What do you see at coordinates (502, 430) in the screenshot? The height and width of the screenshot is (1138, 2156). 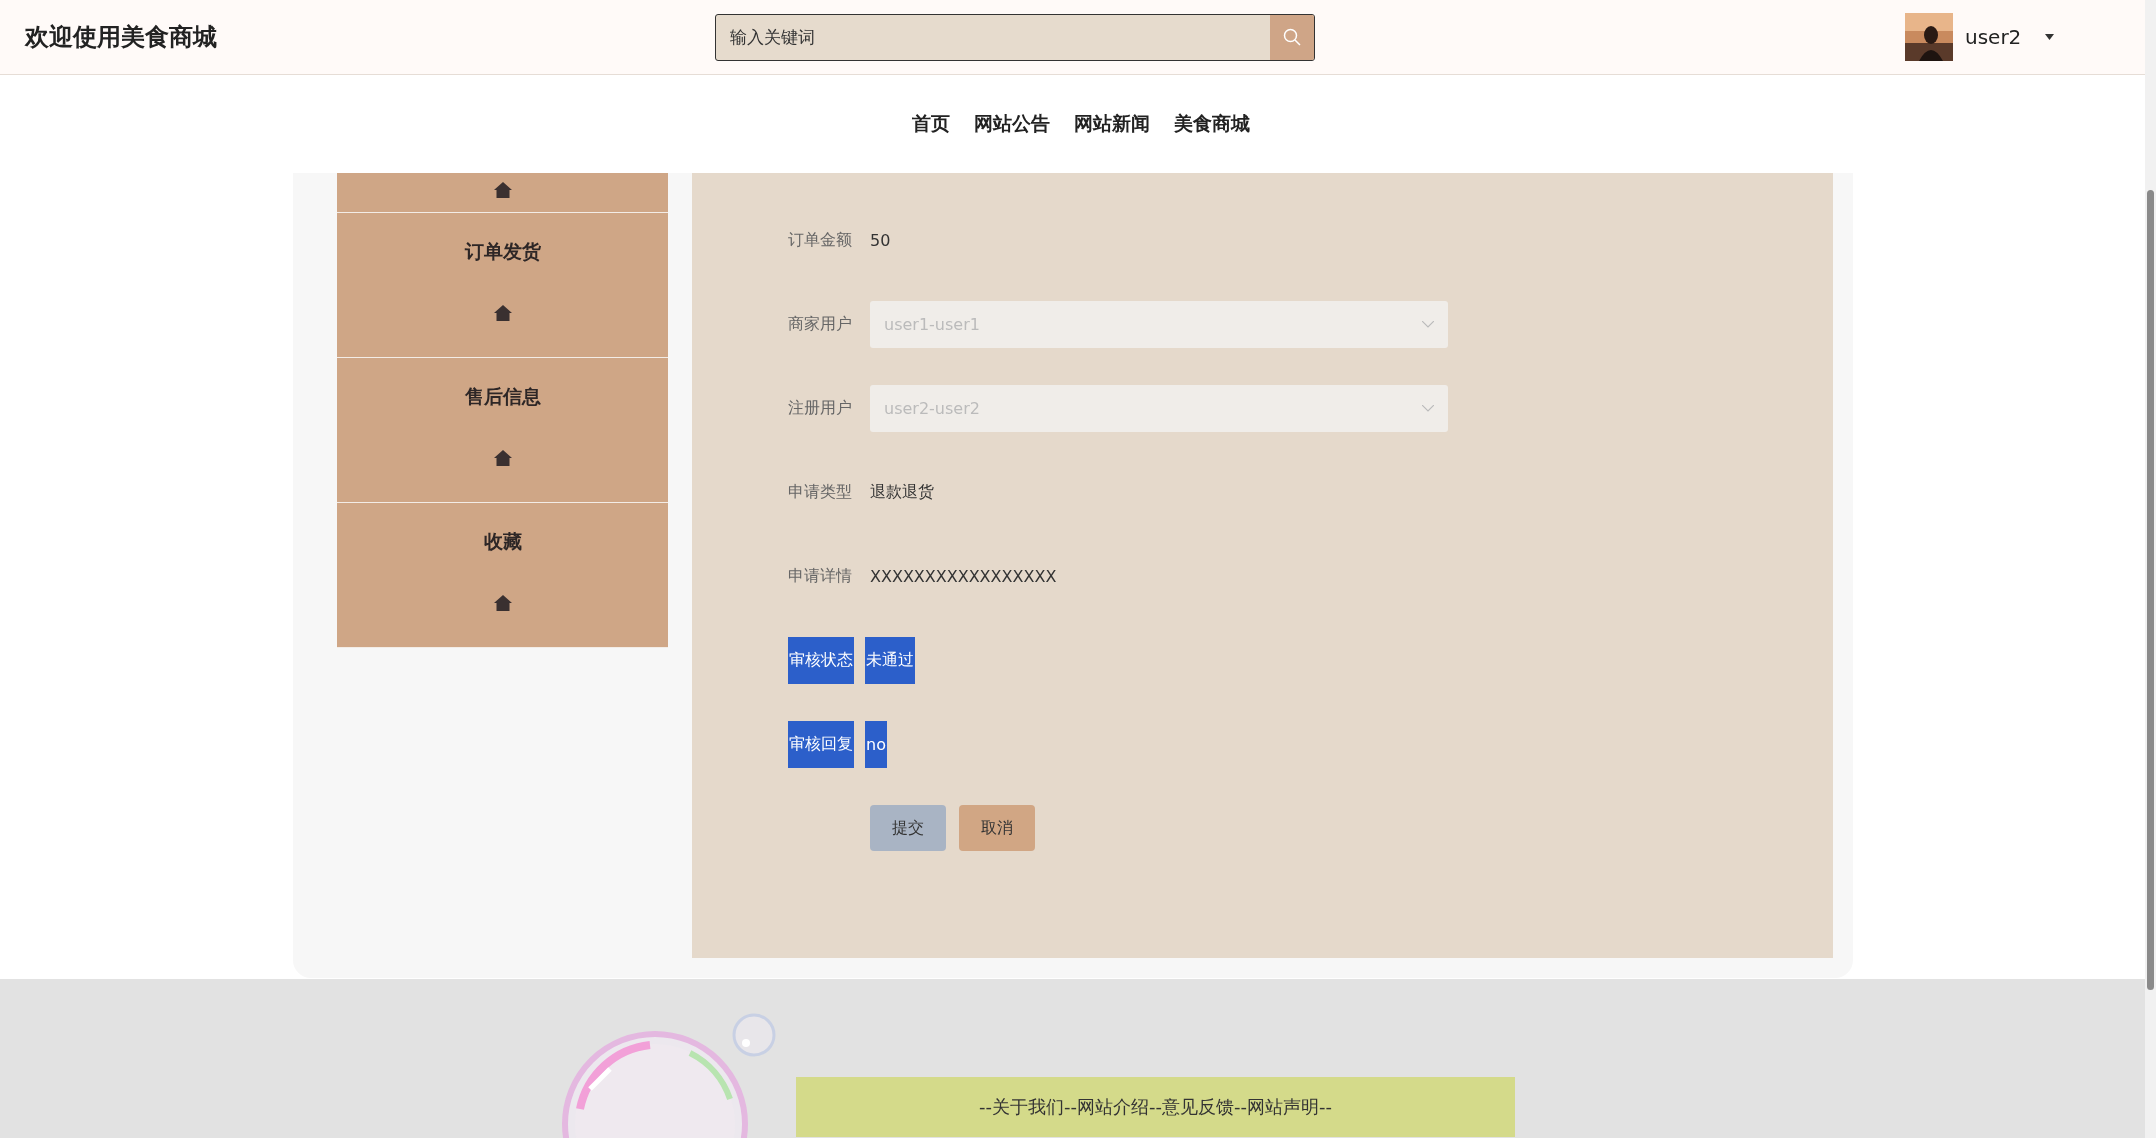 I see `sidebar-item: 售后信息` at bounding box center [502, 430].